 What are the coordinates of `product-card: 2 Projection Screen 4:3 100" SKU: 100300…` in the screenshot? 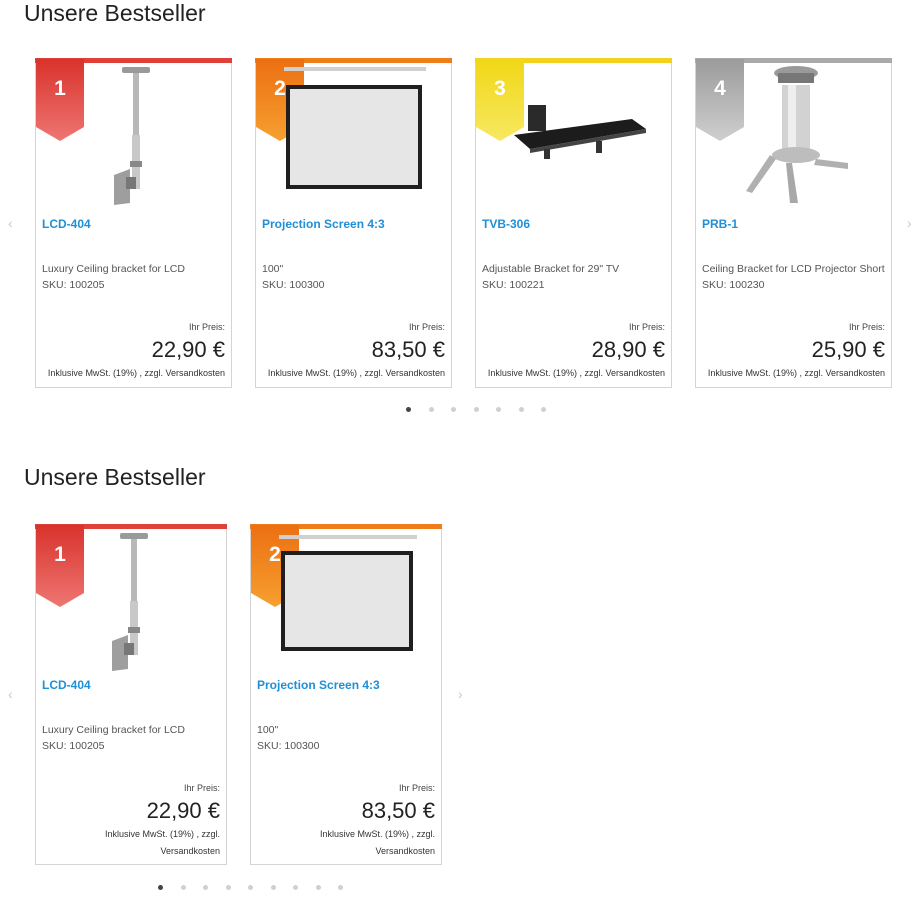 It's located at (346, 694).